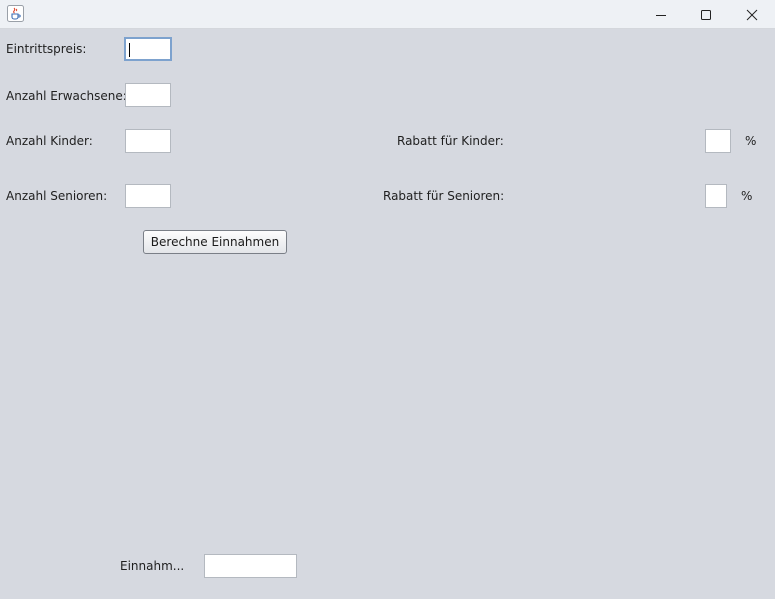 This screenshot has height=599, width=775. Describe the element at coordinates (66, 96) in the screenshot. I see `erwachsene-label: Anzahl Erwachsene:` at that location.